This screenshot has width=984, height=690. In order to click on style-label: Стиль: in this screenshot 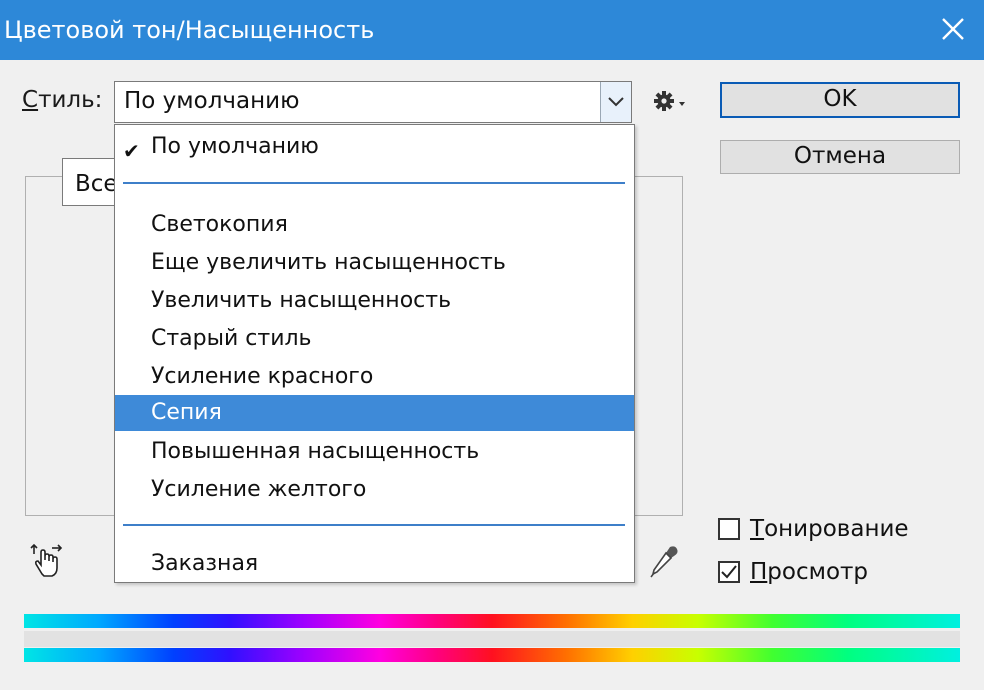, I will do `click(62, 100)`.